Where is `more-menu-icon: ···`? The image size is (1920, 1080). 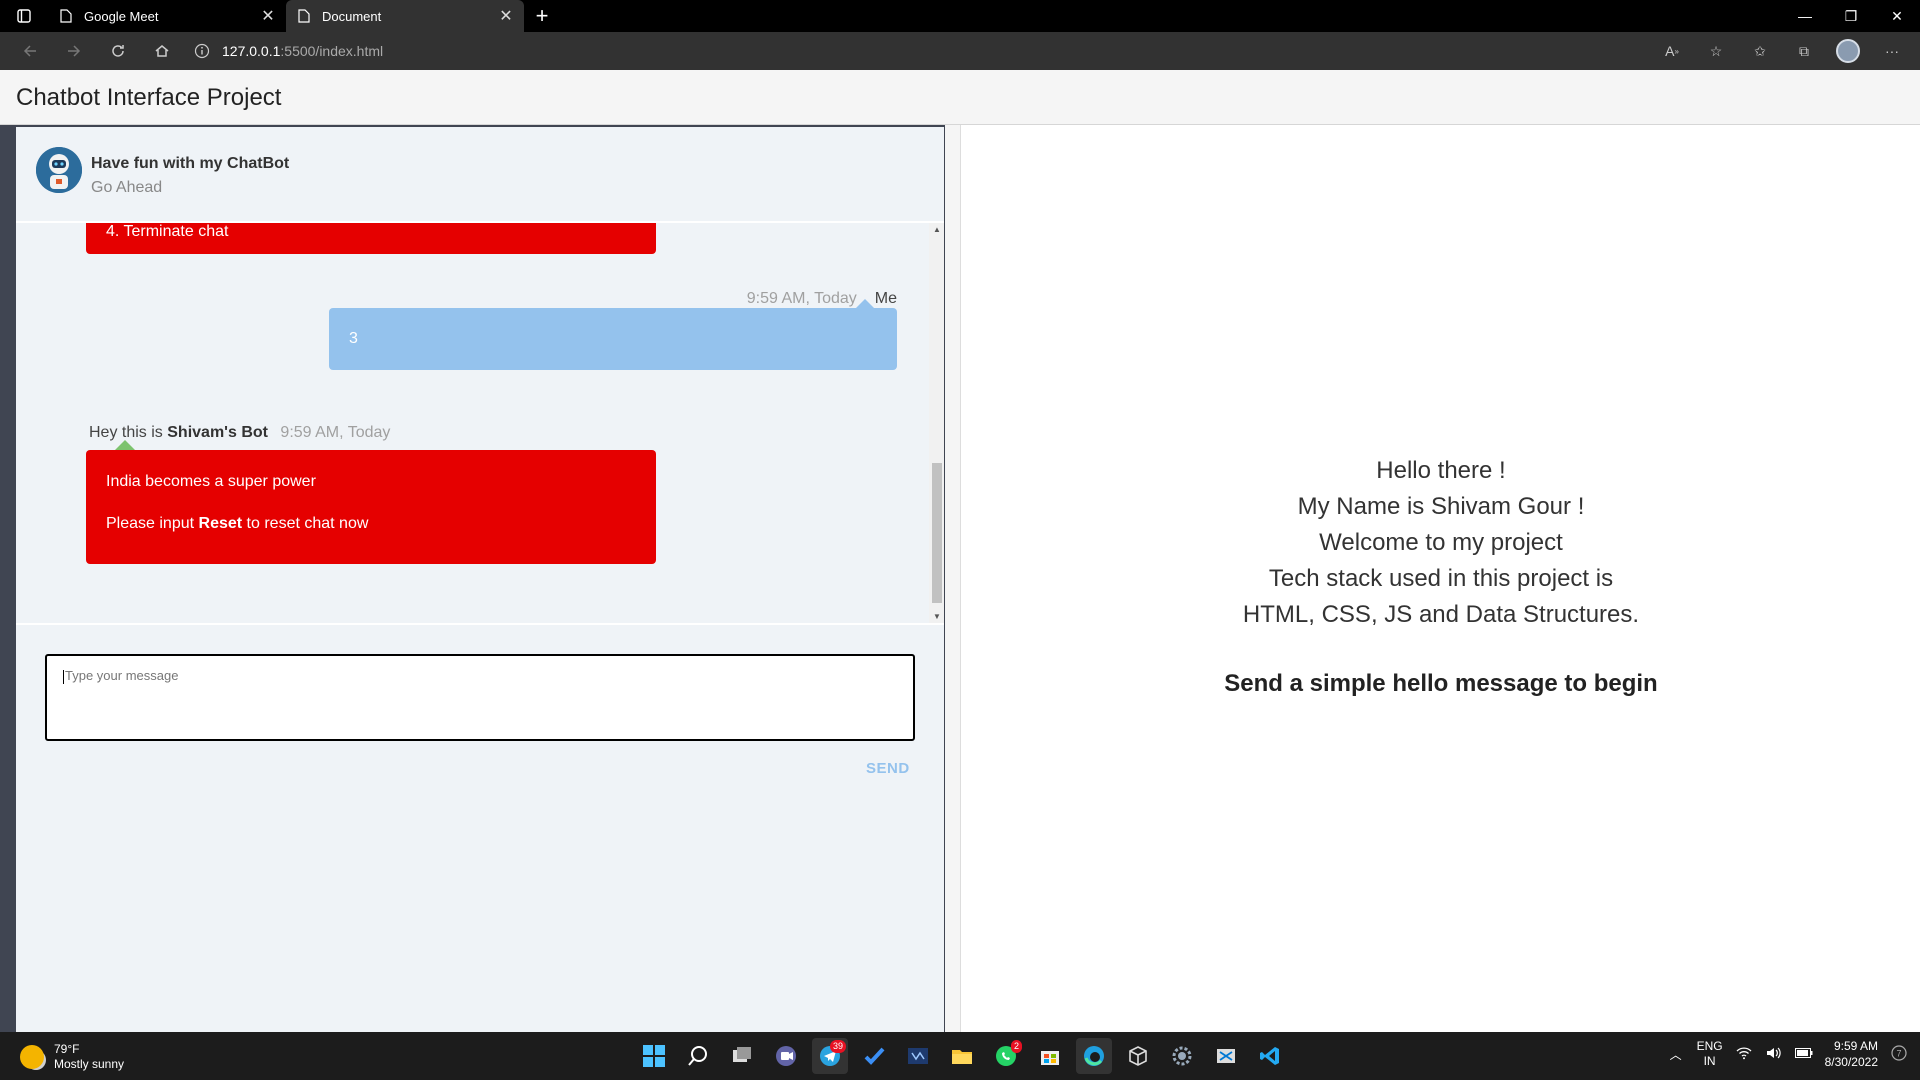
more-menu-icon: ··· is located at coordinates (1892, 51).